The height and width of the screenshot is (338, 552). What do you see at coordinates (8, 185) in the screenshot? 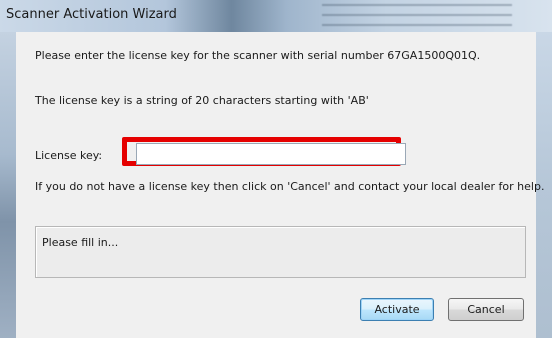
I see `window-frame-left` at bounding box center [8, 185].